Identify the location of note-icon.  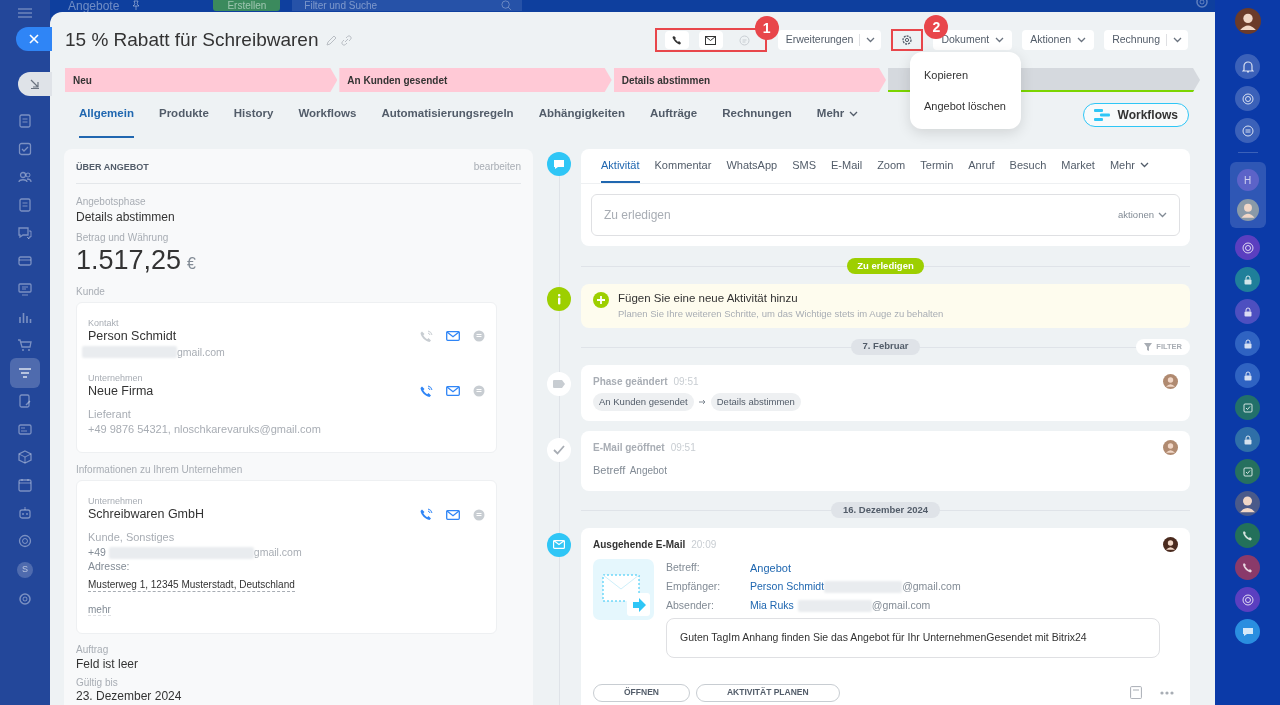
(1136, 692).